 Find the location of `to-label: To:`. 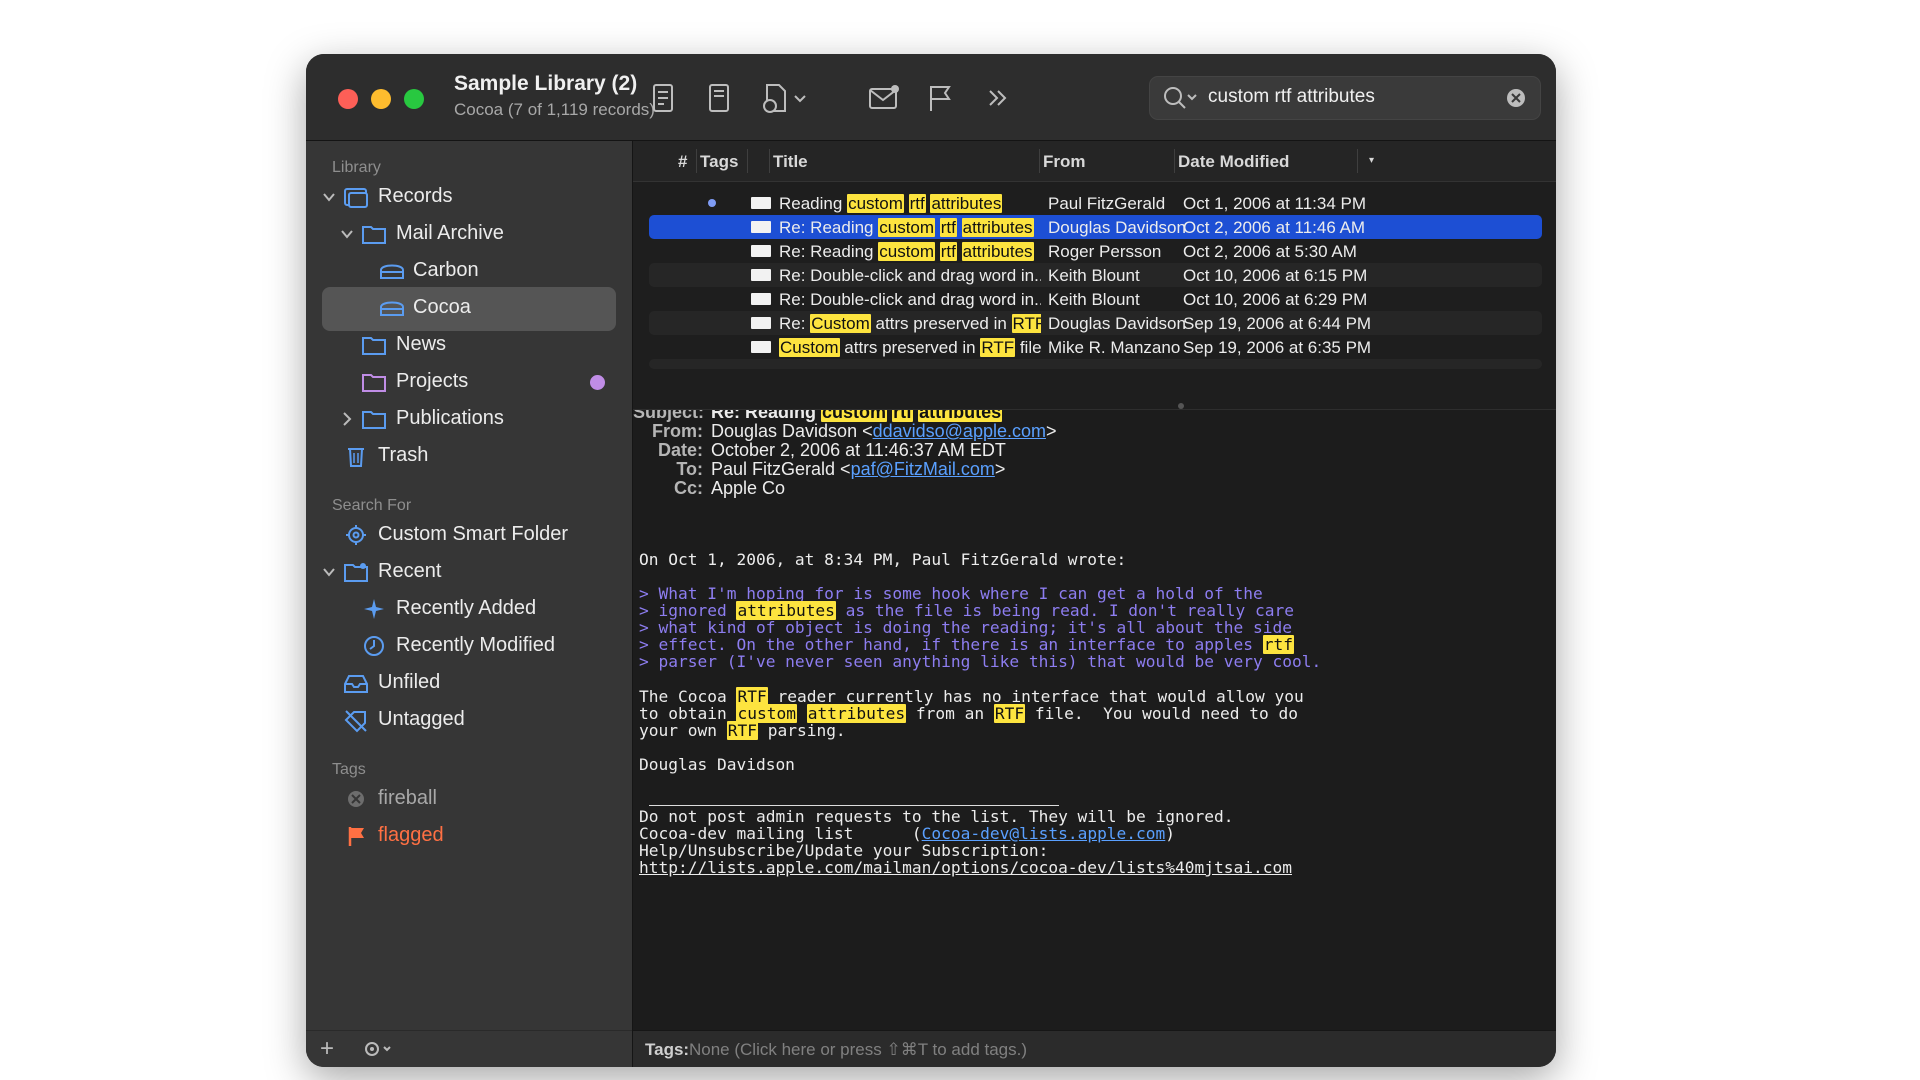

to-label: To: is located at coordinates (689, 469).